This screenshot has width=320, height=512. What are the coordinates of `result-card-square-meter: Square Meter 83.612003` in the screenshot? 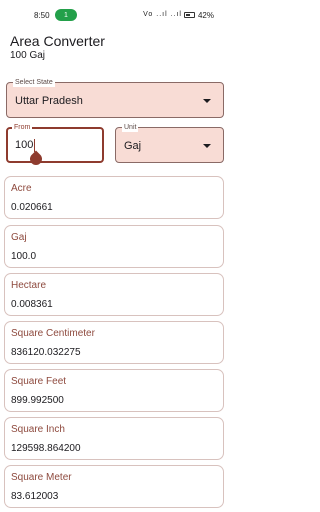 It's located at (114, 486).